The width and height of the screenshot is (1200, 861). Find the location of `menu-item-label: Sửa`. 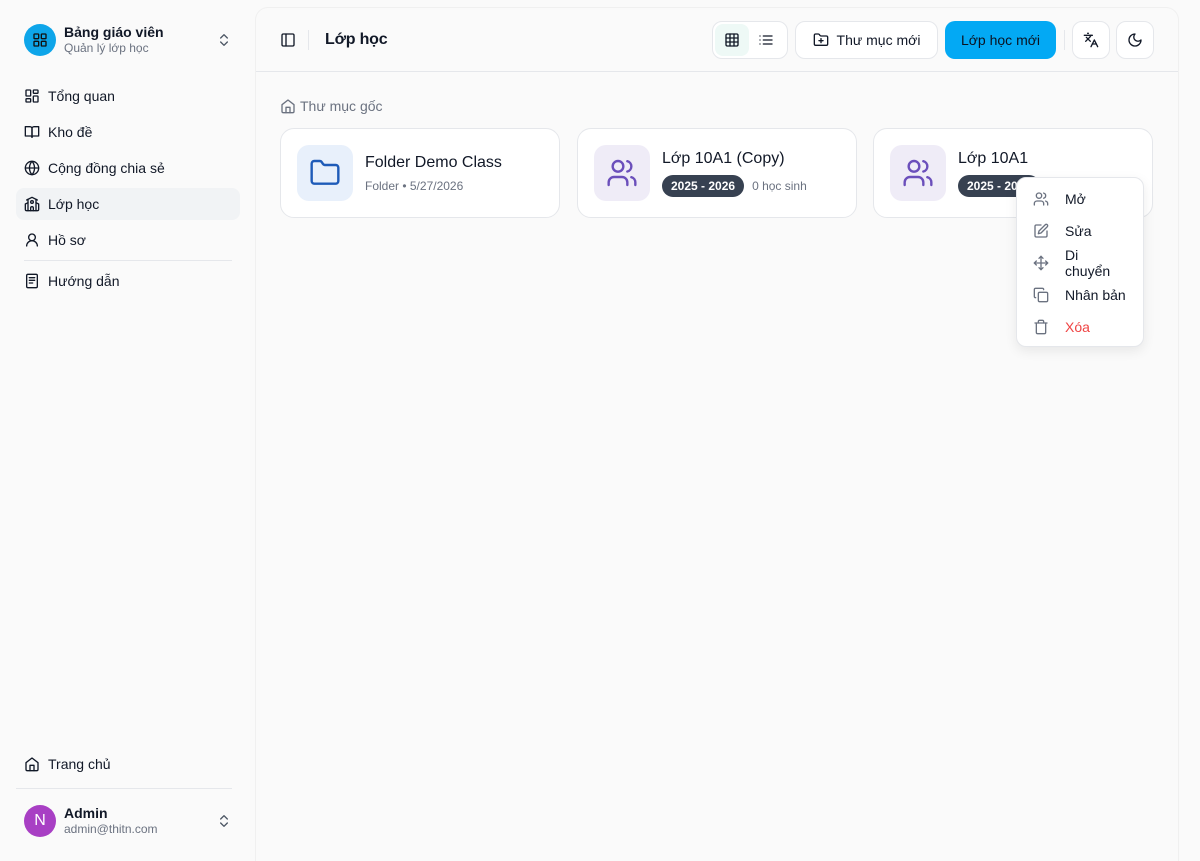

menu-item-label: Sửa is located at coordinates (1078, 231).